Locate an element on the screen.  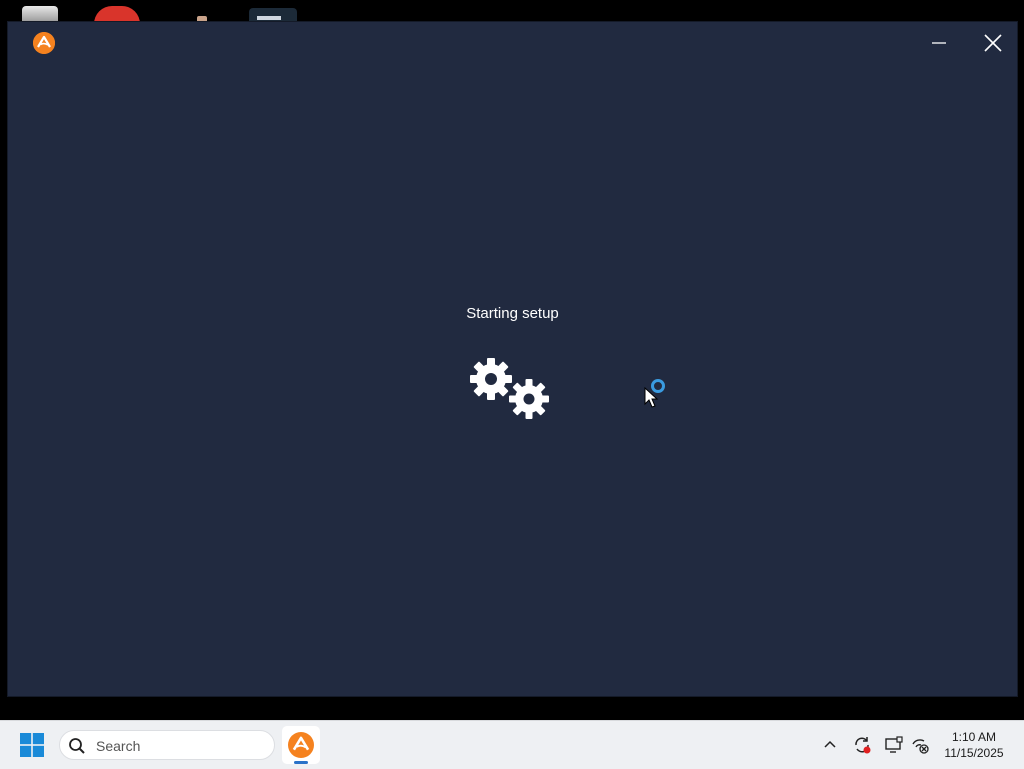
chevron-up-icon is located at coordinates (830, 744).